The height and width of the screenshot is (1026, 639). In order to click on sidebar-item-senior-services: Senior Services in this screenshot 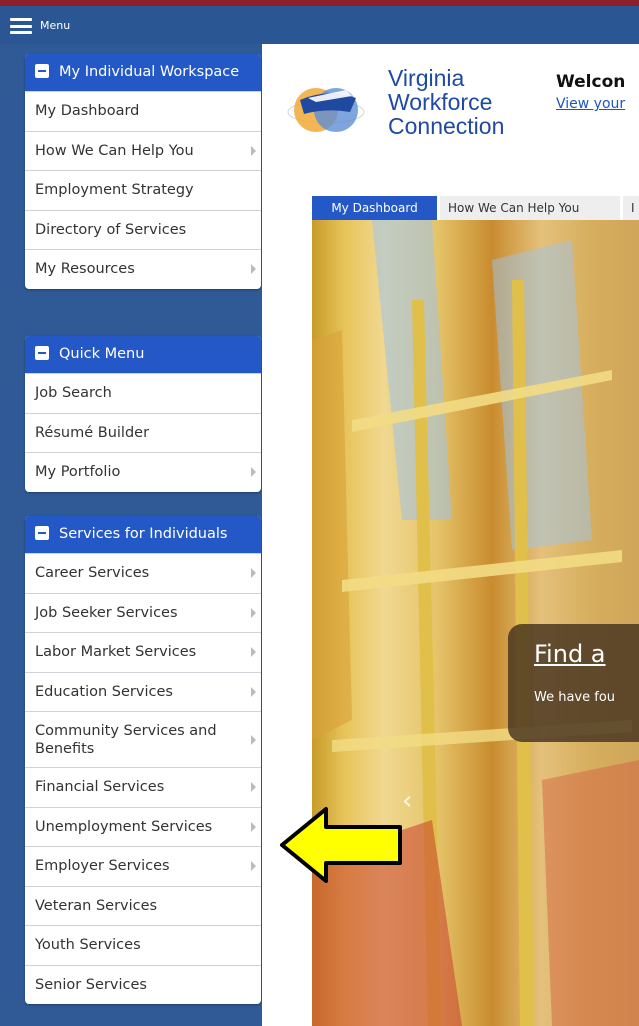, I will do `click(143, 984)`.